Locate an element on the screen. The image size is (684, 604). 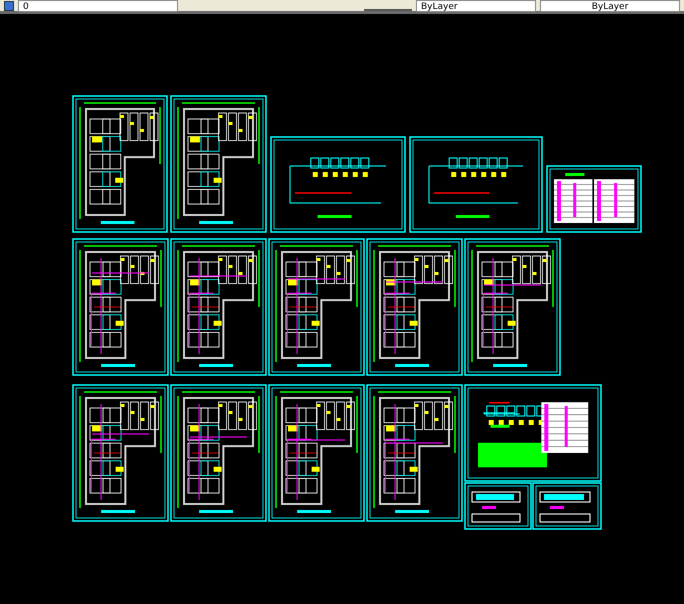
layer-state-icon is located at coordinates (9, 6).